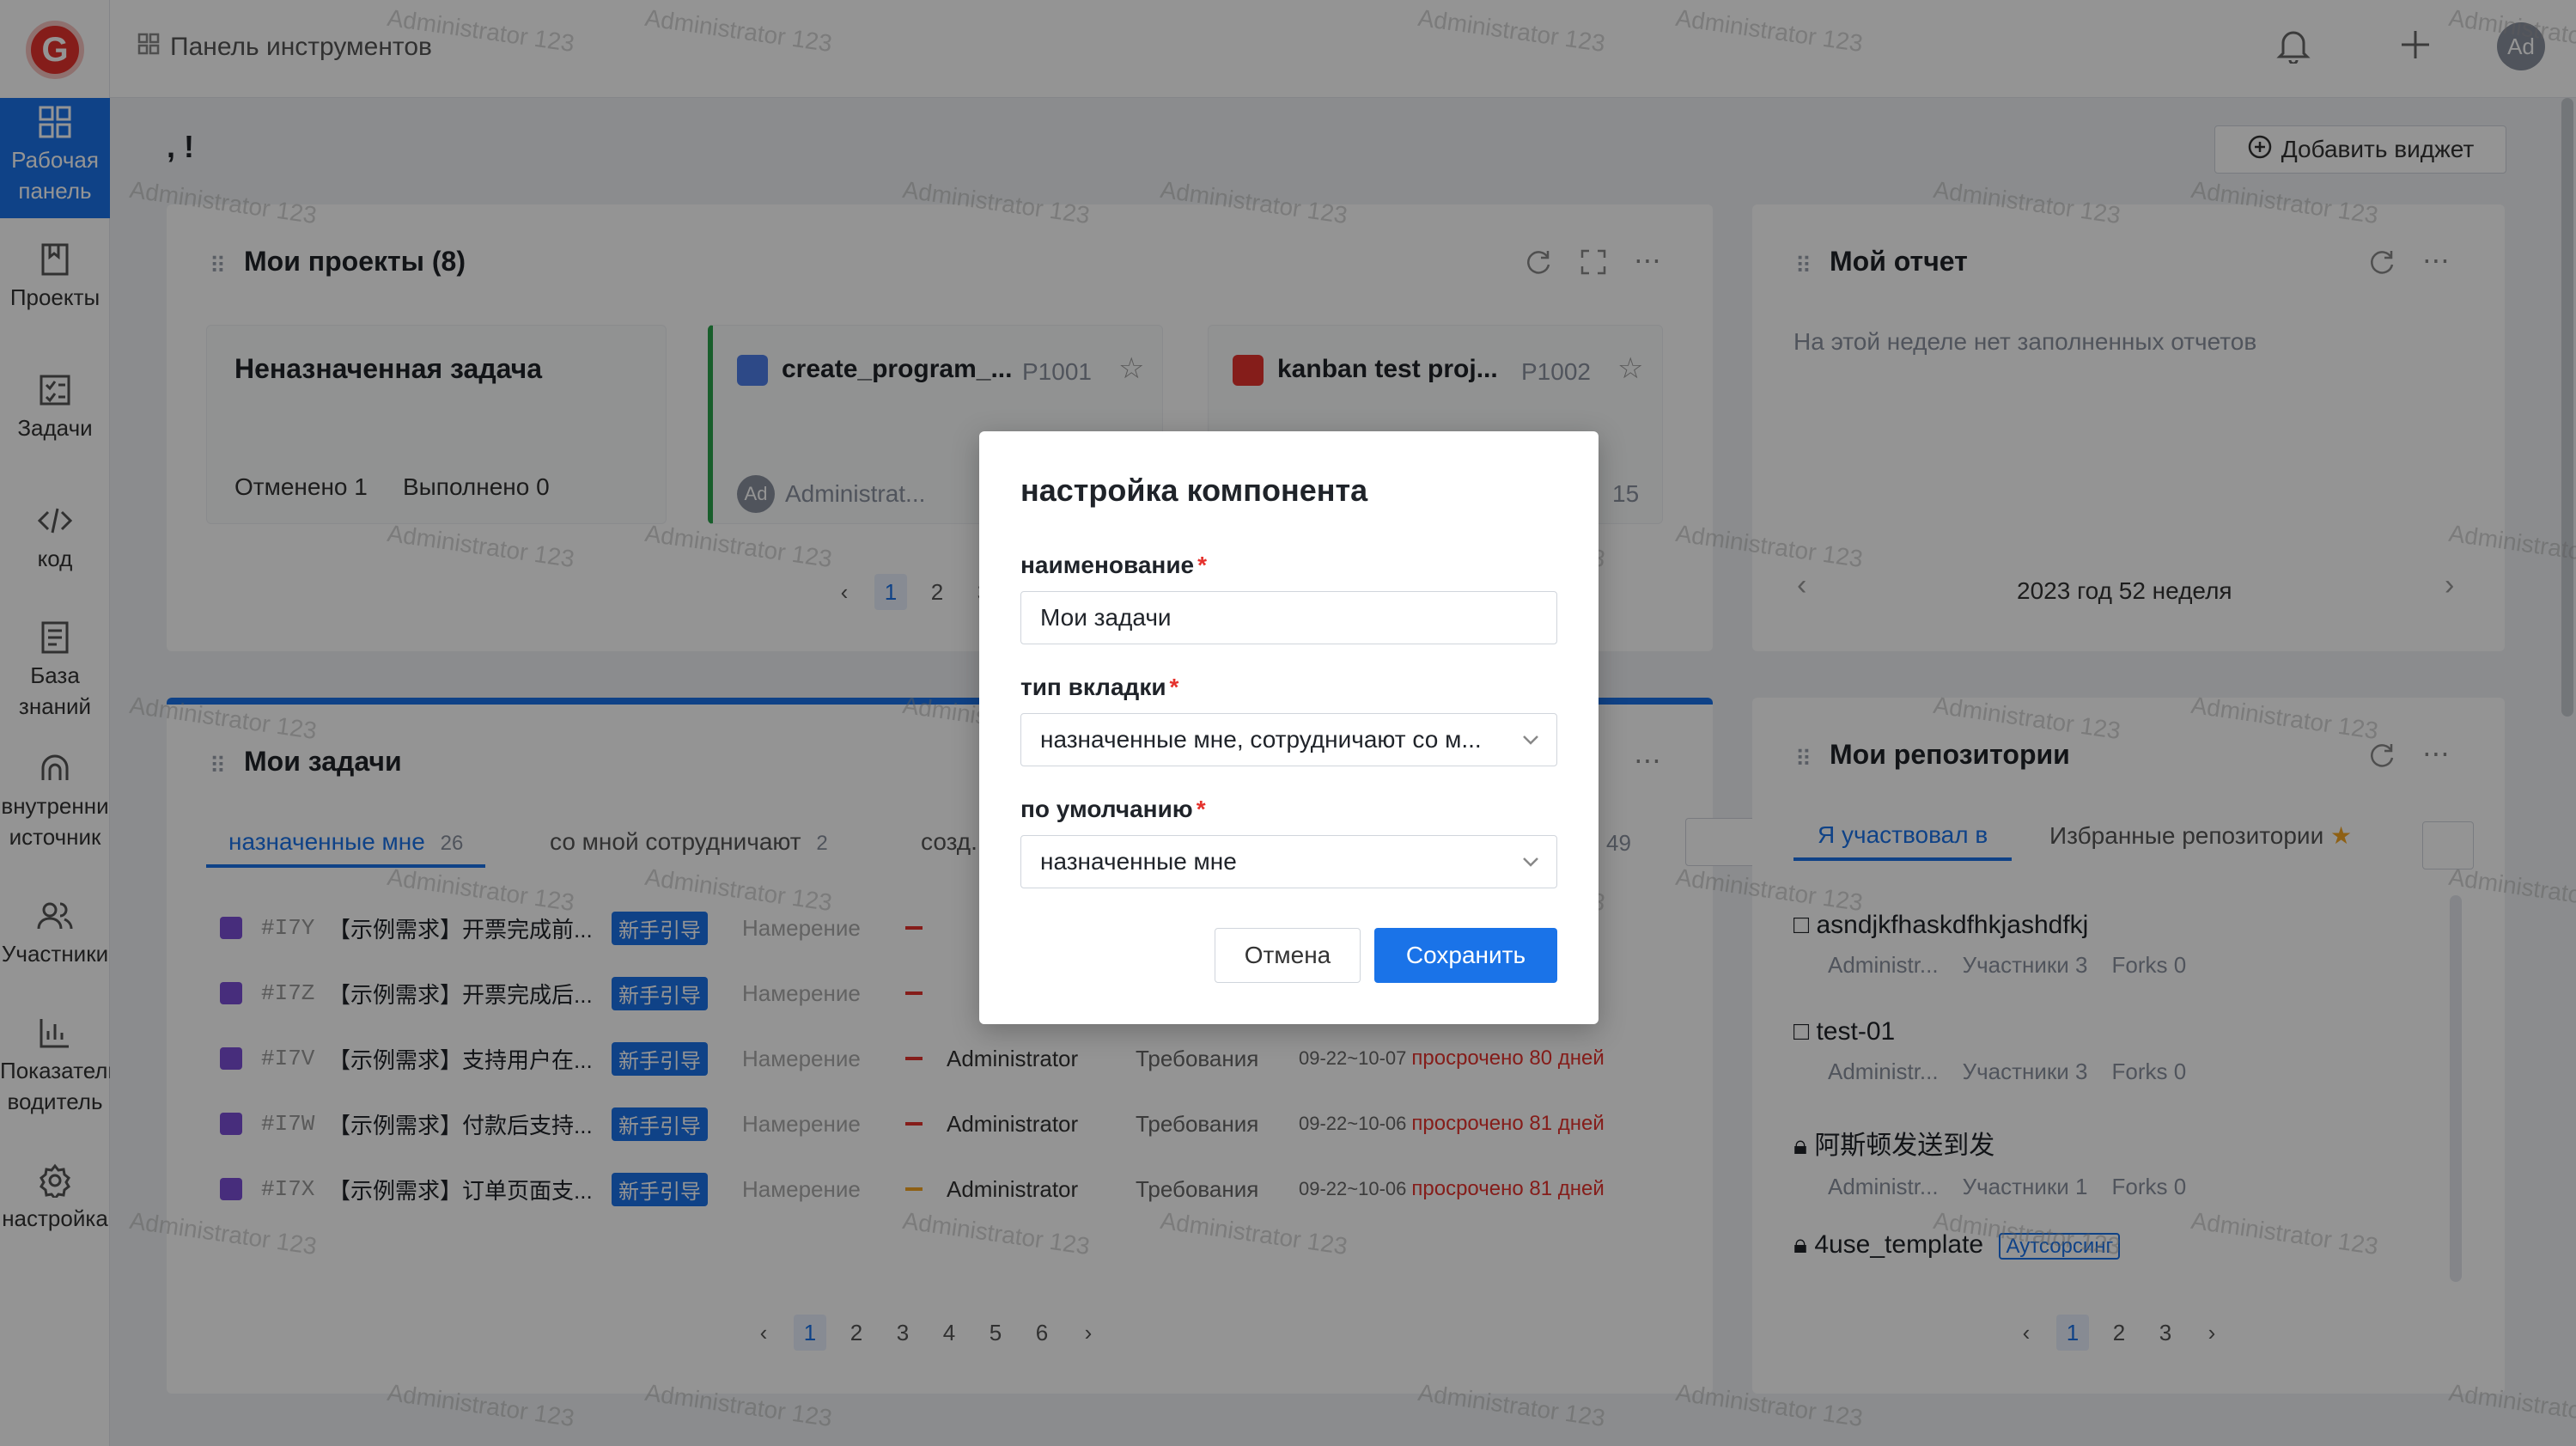 The height and width of the screenshot is (1446, 2576). Describe the element at coordinates (1288, 956) in the screenshot. I see `cancel-button: Отмена` at that location.